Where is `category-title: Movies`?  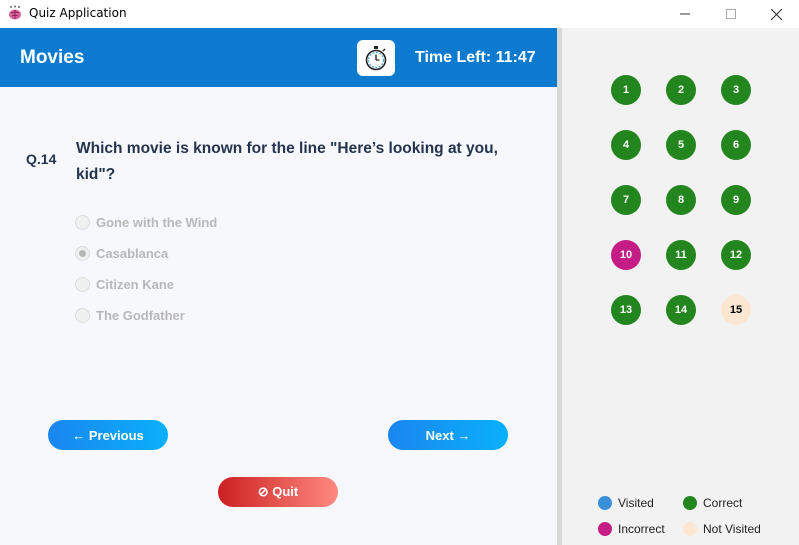
category-title: Movies is located at coordinates (52, 57).